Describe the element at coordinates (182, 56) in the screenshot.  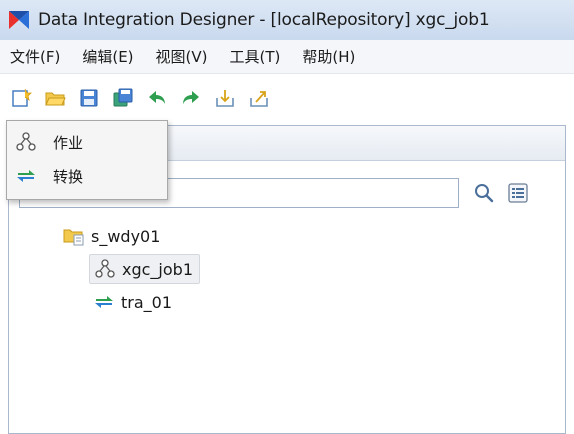
I see `menu-view: 视图(V)` at that location.